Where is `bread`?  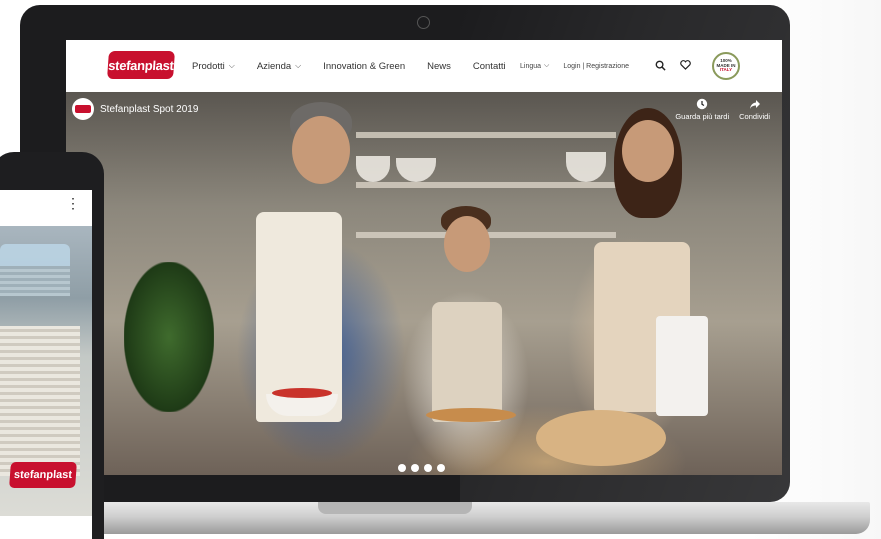 bread is located at coordinates (601, 438).